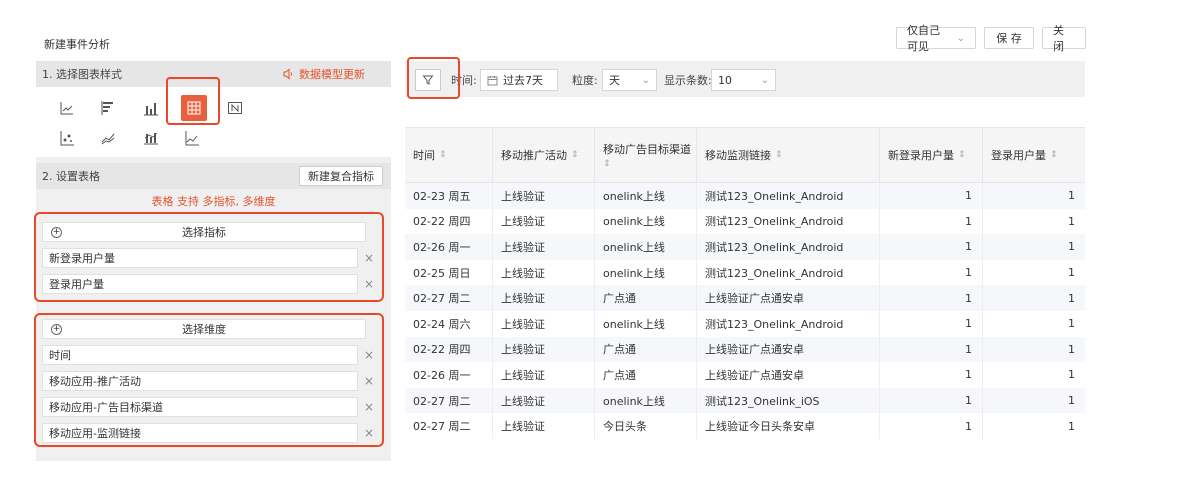  Describe the element at coordinates (433, 78) in the screenshot. I see `filter-button-highlight` at that location.